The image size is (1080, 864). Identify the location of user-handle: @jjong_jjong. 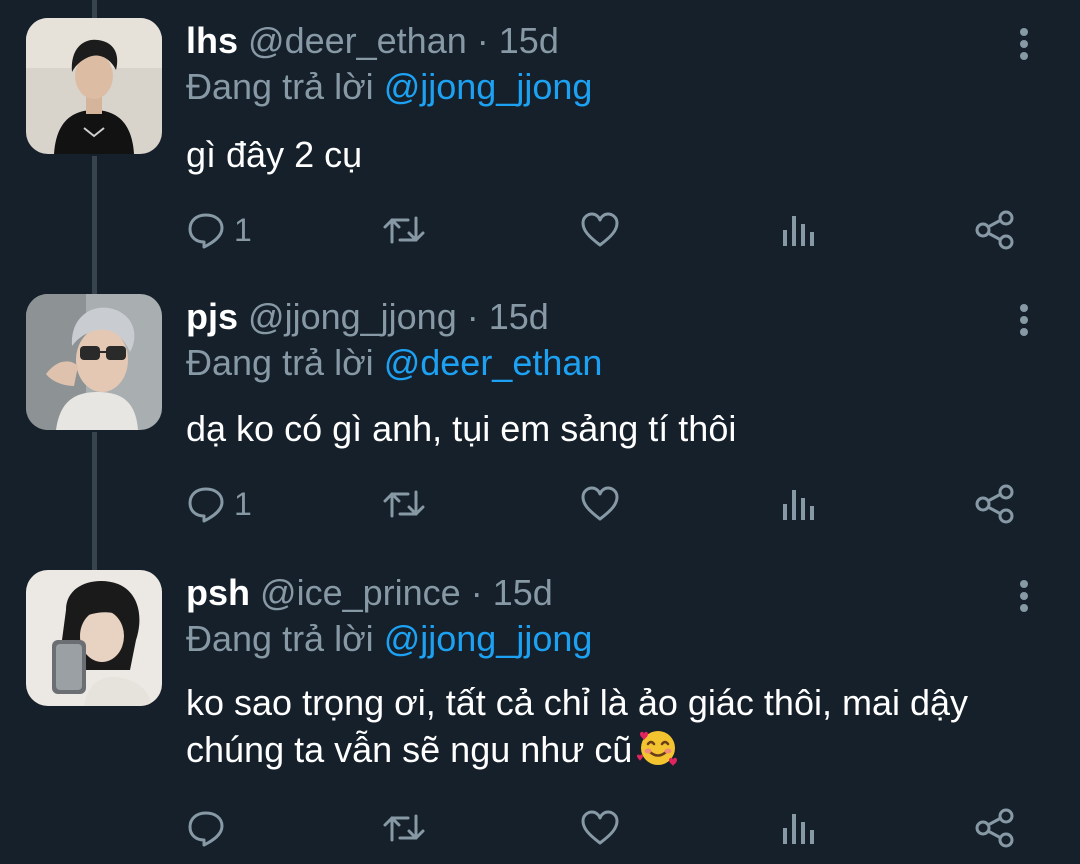
(352, 316).